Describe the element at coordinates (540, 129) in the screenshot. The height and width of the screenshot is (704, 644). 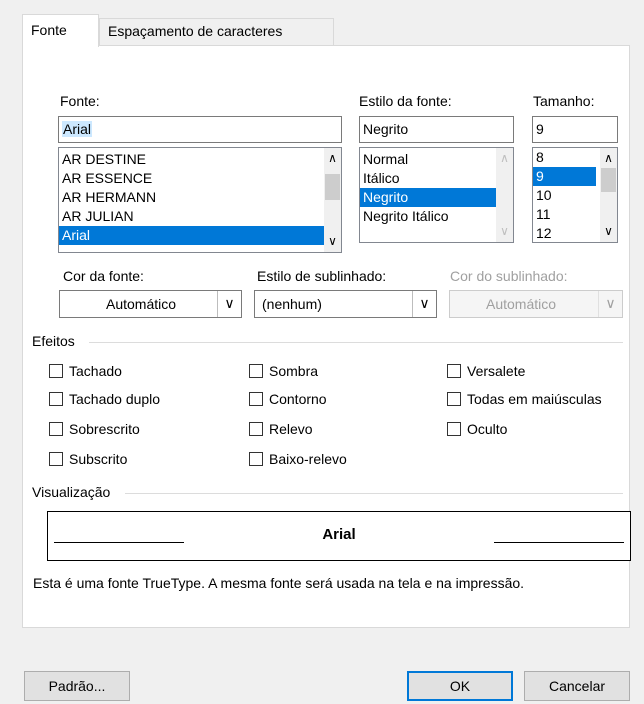
I see `size-input-value: 9` at that location.